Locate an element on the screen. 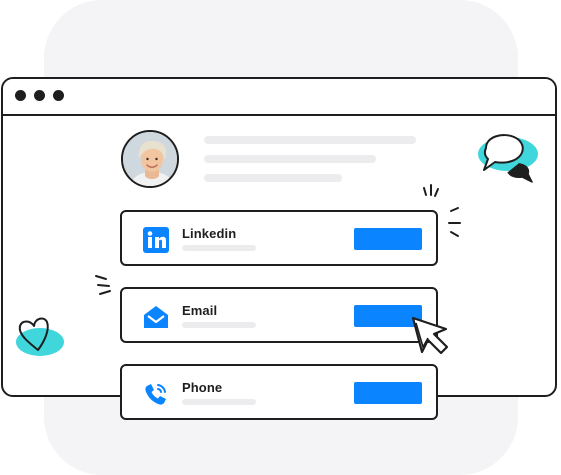 This screenshot has height=475, width=561. heart-icon is located at coordinates (40, 336).